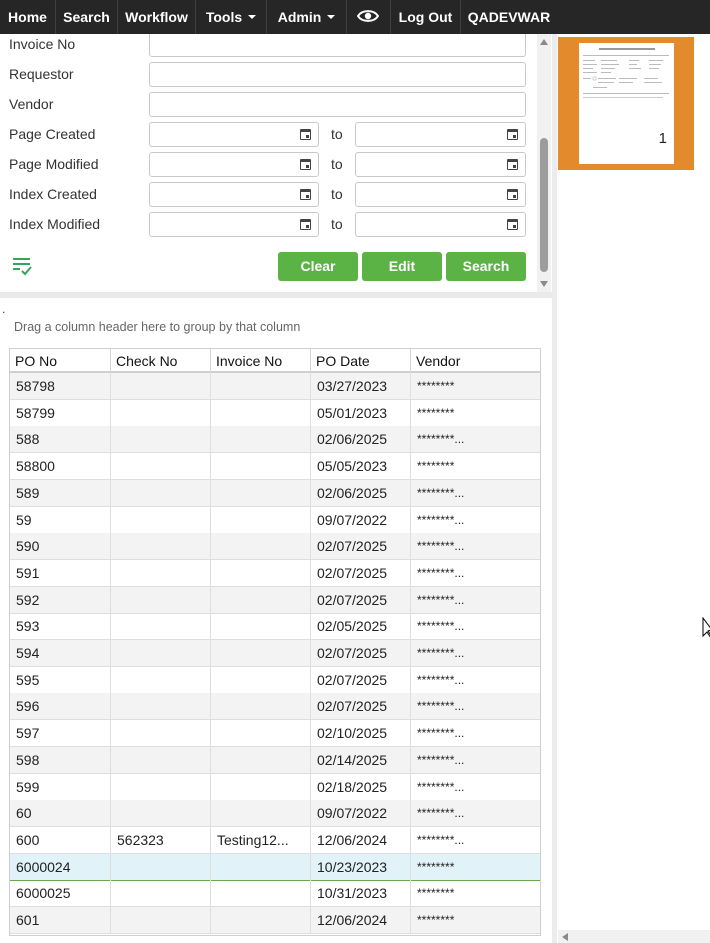  I want to click on scroll-down-icon, so click(544, 284).